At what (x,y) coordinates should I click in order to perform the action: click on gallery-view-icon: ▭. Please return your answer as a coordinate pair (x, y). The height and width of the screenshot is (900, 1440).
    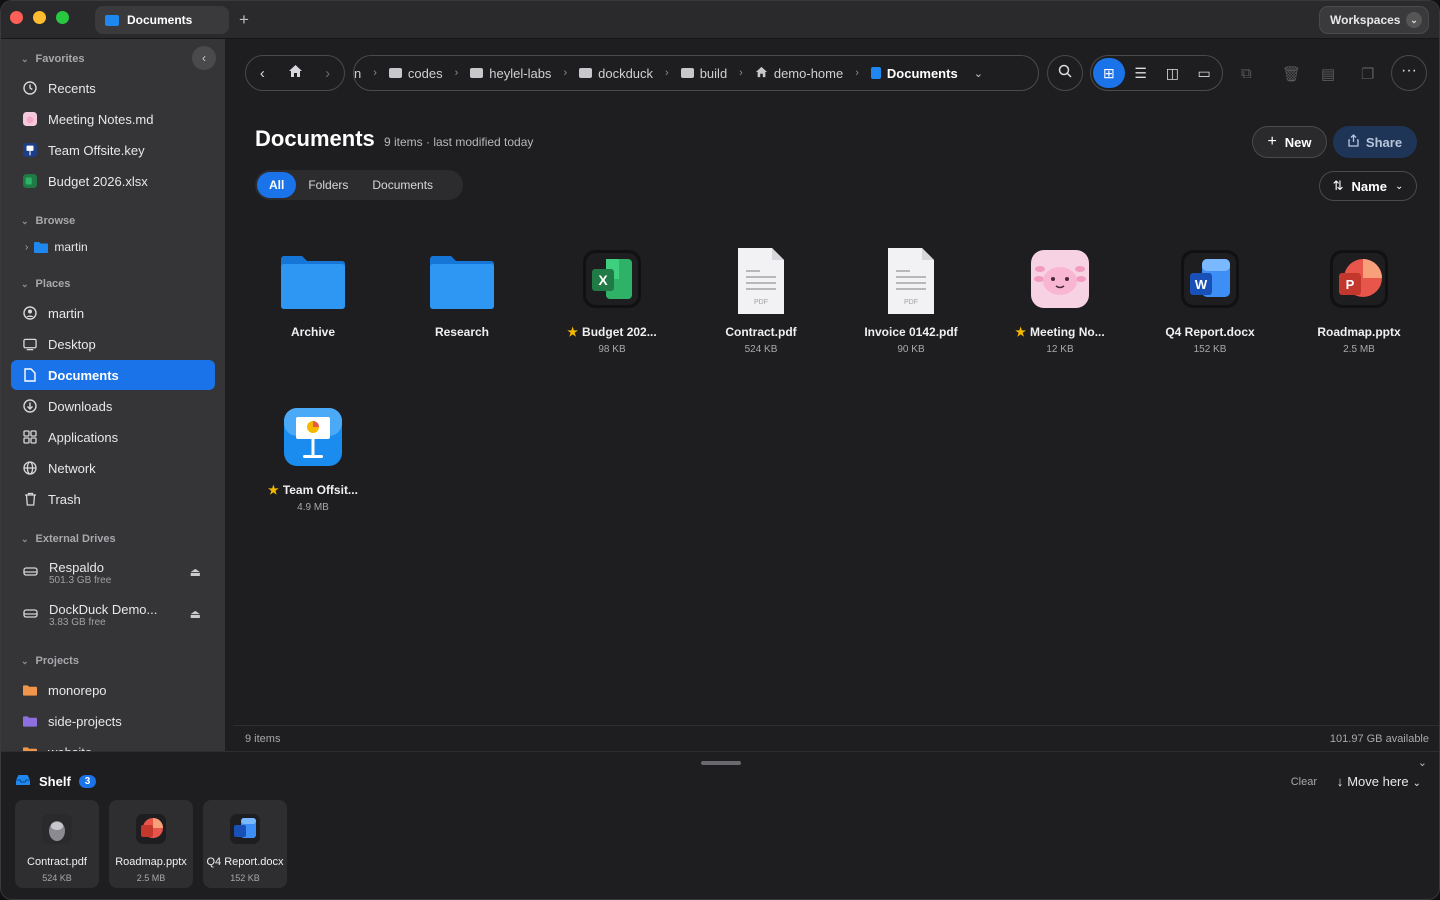
    Looking at the image, I should click on (1204, 73).